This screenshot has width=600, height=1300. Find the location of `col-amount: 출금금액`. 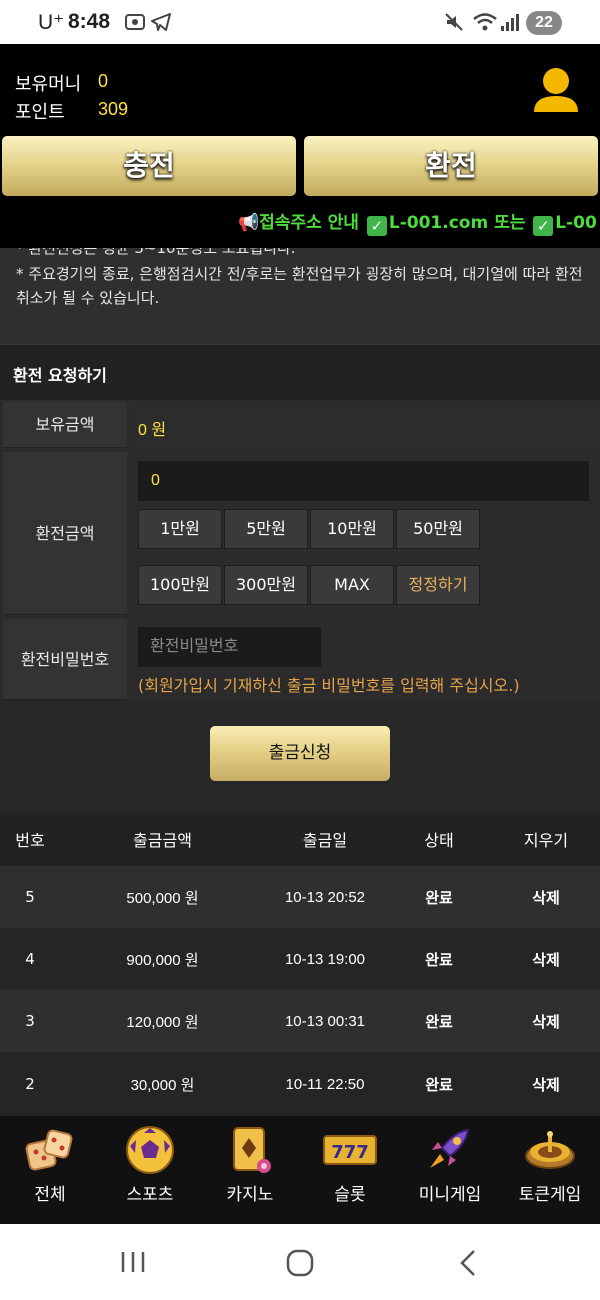

col-amount: 출금금액 is located at coordinates (162, 840).